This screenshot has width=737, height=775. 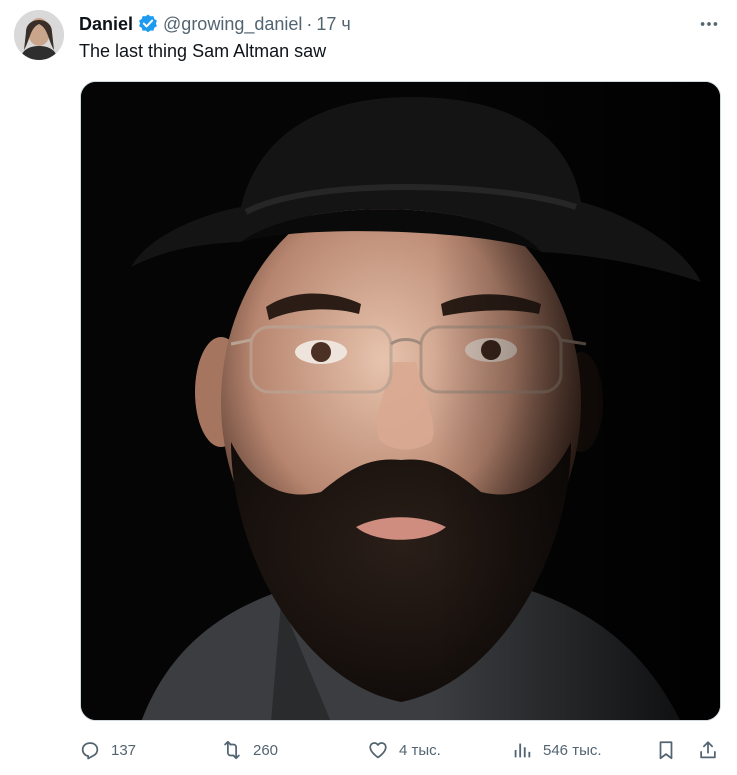 I want to click on like-button: 4 тыс., so click(x=404, y=750).